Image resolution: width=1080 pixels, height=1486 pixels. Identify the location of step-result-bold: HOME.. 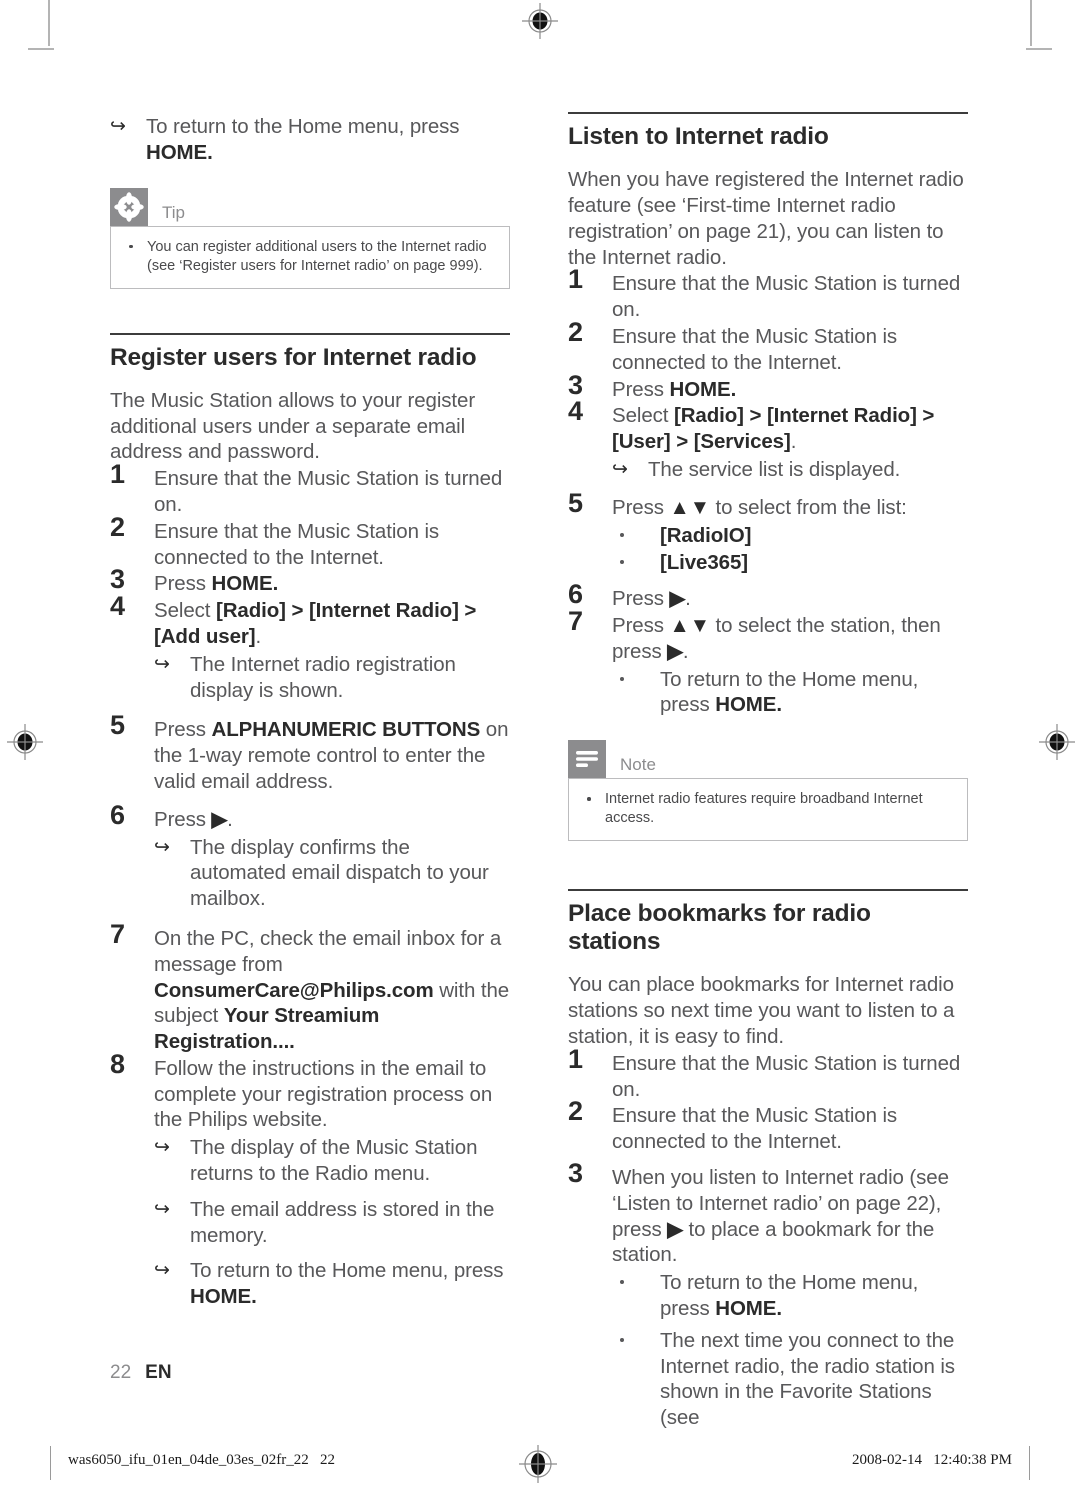
(223, 1297).